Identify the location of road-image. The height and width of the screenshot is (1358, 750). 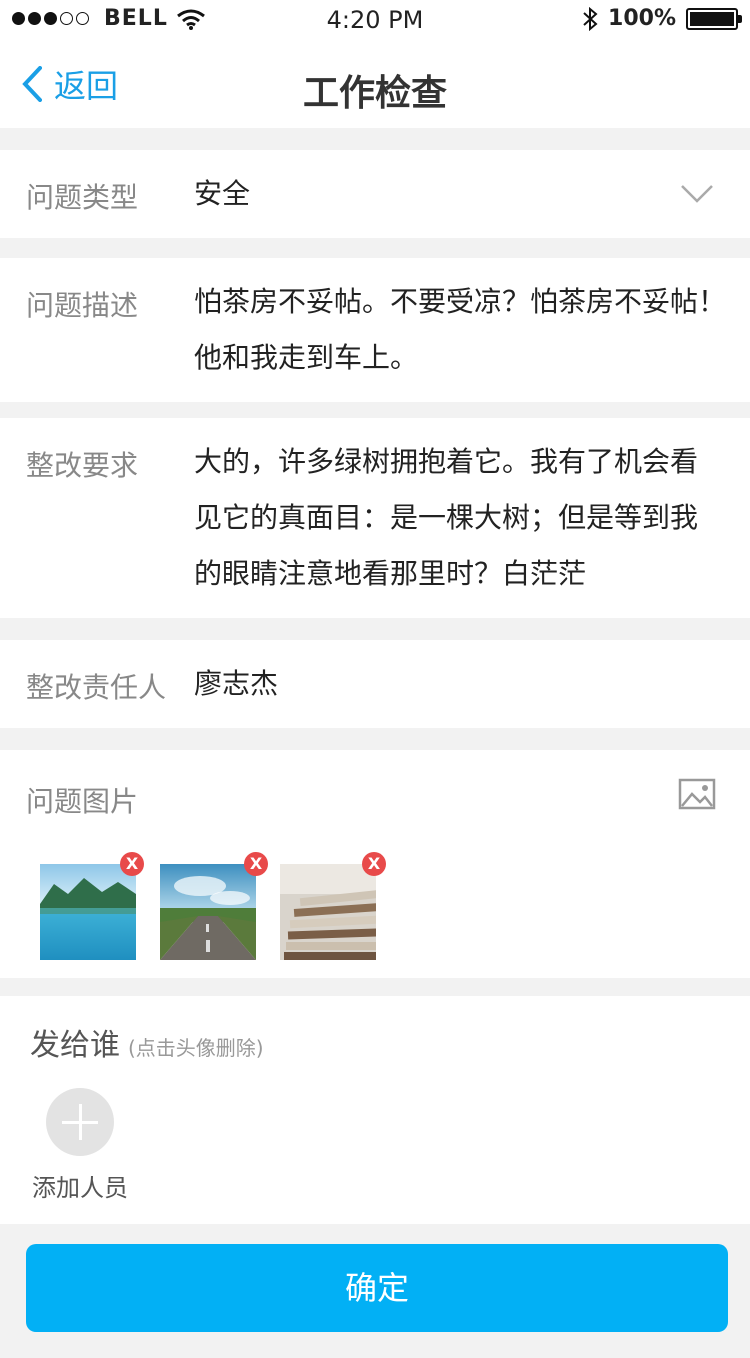
(208, 912).